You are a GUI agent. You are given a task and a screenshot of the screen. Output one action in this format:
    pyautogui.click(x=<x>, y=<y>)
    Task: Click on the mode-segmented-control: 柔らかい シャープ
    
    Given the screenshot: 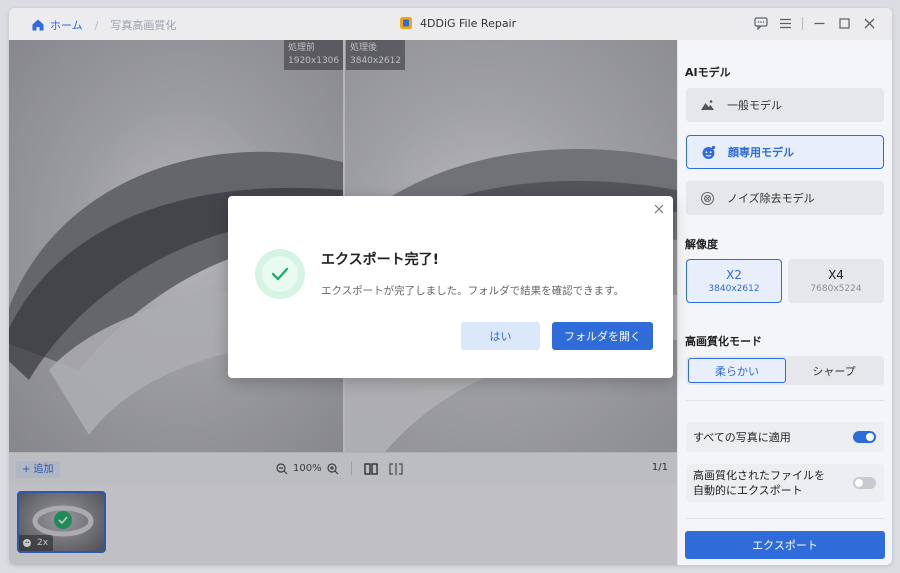 What is the action you would take?
    pyautogui.click(x=785, y=370)
    